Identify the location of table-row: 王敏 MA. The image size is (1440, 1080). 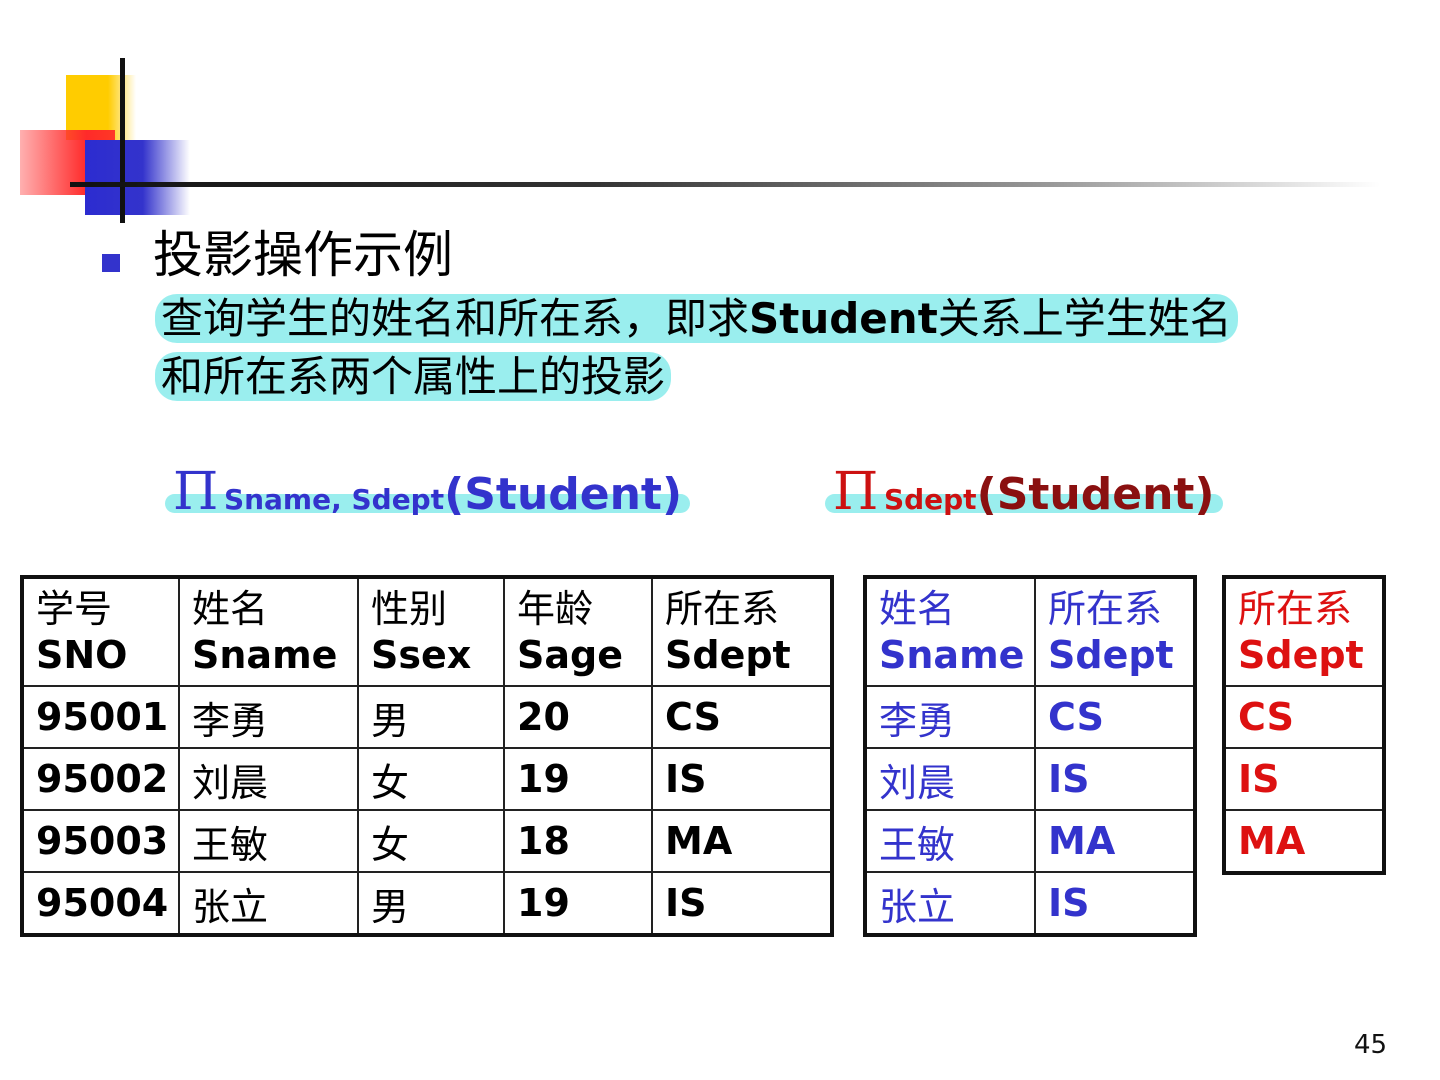
(1030, 841).